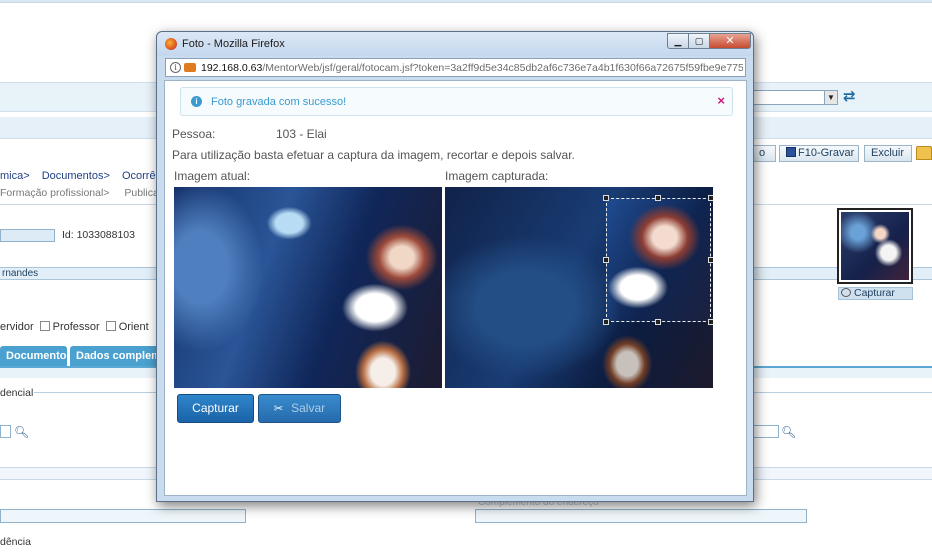 This screenshot has height=556, width=932. I want to click on crop-handle-bottom-right, so click(710, 322).